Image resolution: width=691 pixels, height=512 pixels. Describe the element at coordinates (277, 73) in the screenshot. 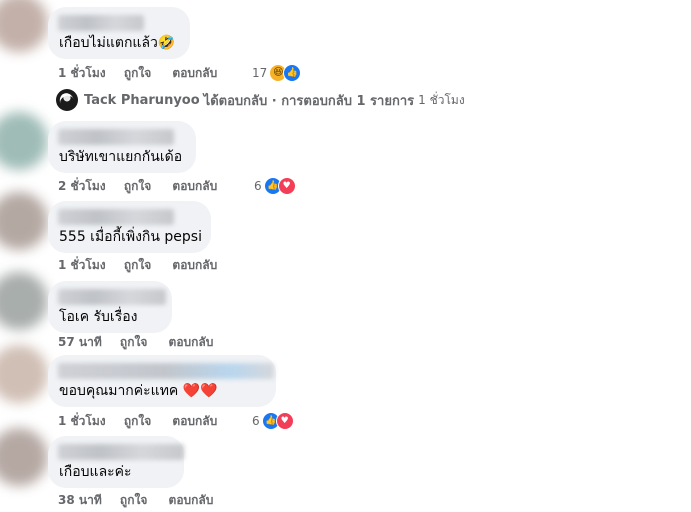

I see `reaction-summary: 17 😆 👍` at that location.